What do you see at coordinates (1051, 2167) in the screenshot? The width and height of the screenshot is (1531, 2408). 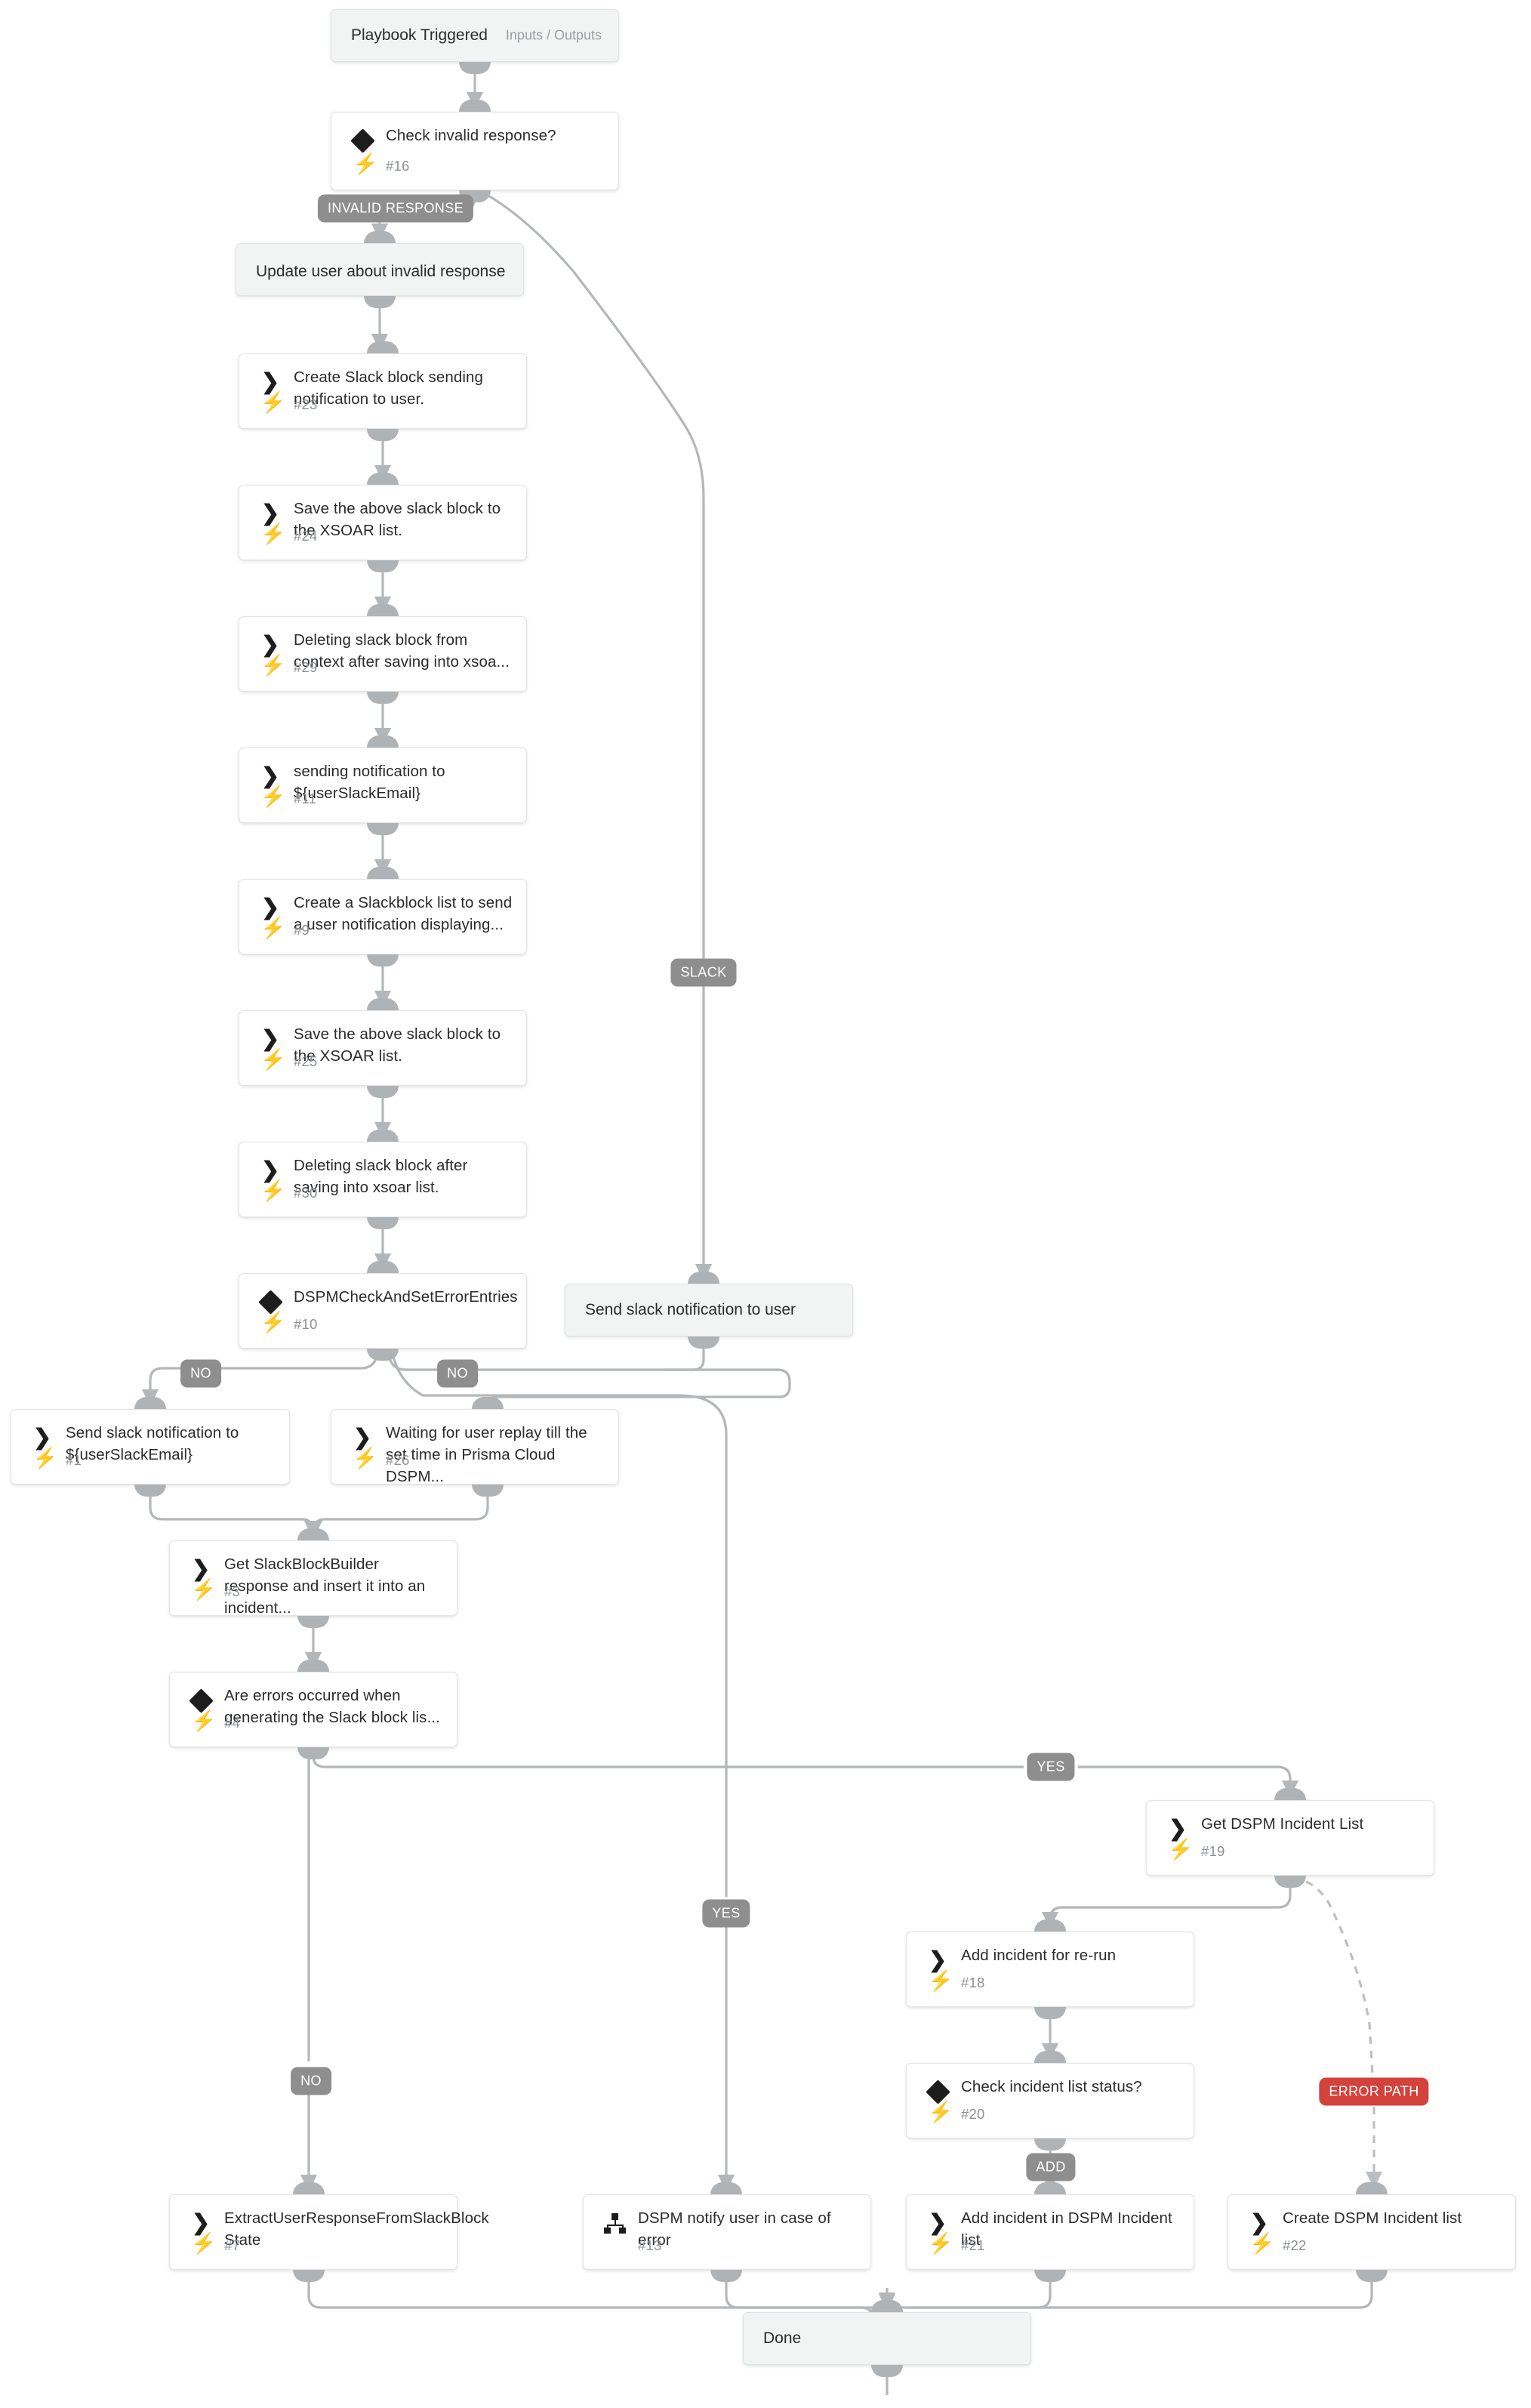 I see `branch-label-add: ADD` at bounding box center [1051, 2167].